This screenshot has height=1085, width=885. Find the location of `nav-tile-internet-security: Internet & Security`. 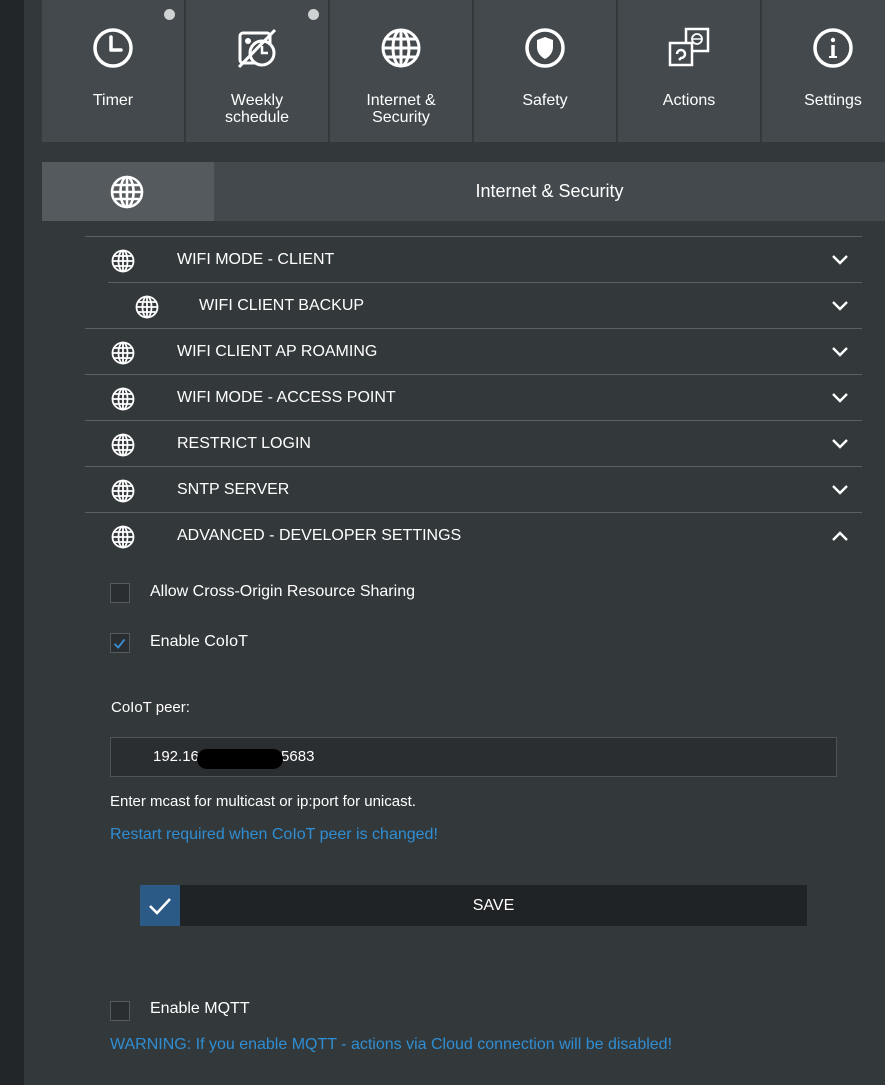

nav-tile-internet-security: Internet & Security is located at coordinates (401, 71).